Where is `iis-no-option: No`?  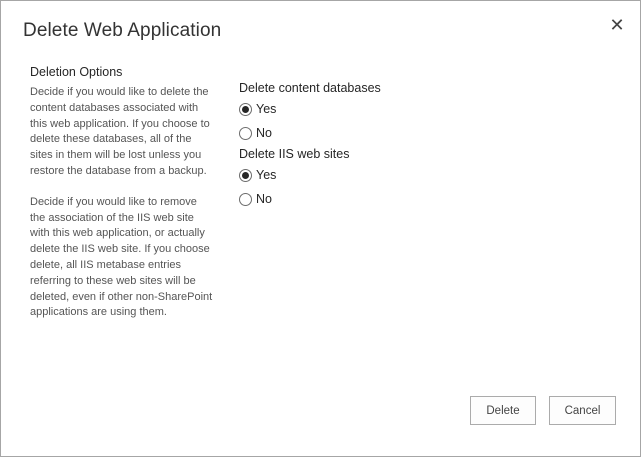
iis-no-option: No is located at coordinates (429, 199).